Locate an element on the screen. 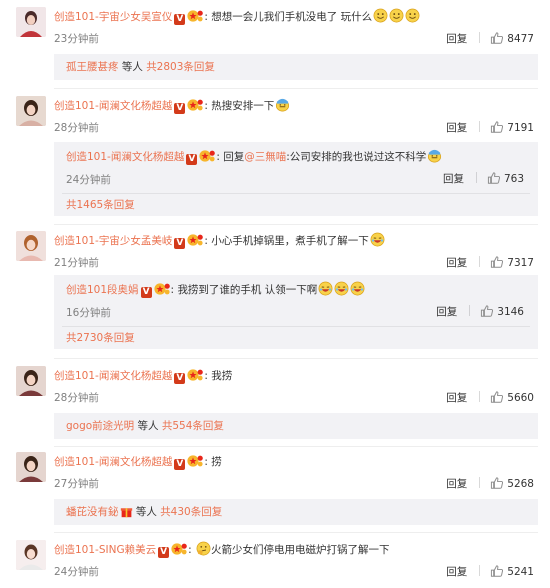 Image resolution: width=550 pixels, height=588 pixels. username-link: 创造101段奥娟 is located at coordinates (102, 290).